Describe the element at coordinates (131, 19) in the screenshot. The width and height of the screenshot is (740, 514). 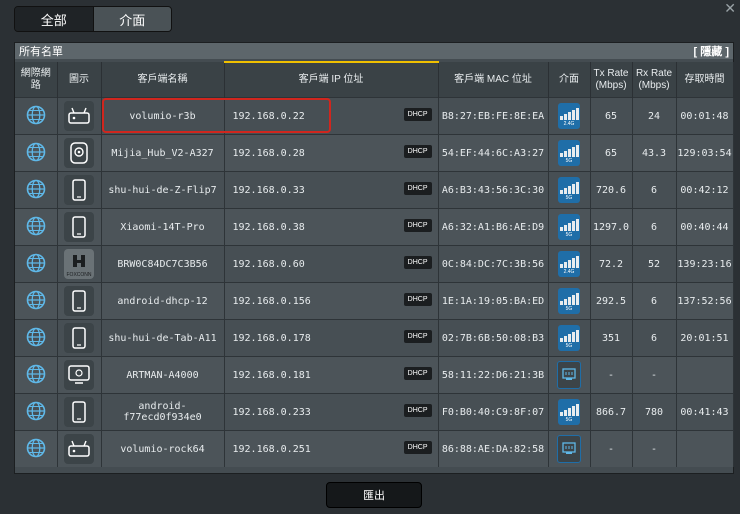
I see `tab-interface: 介面` at that location.